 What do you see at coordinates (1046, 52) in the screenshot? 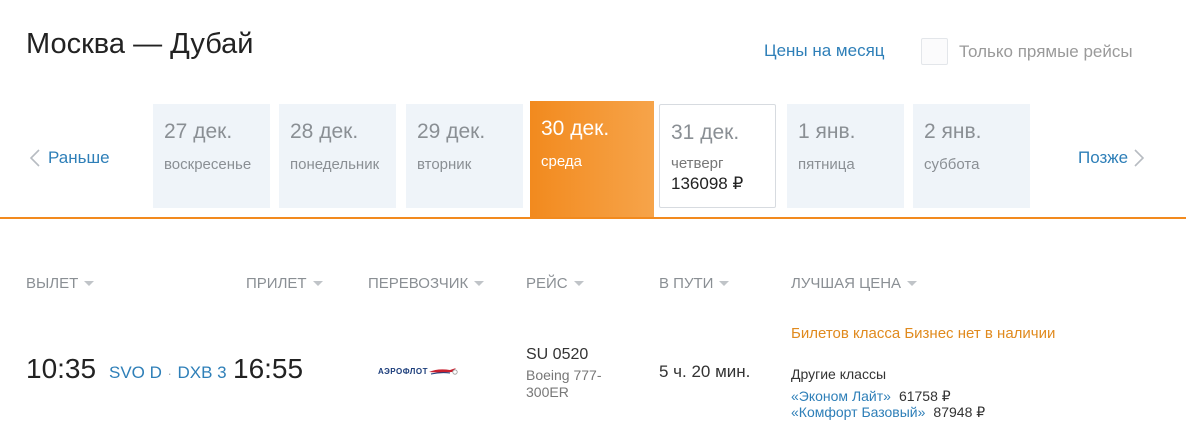
I see `direct-only-label: Только прямые рейсы` at bounding box center [1046, 52].